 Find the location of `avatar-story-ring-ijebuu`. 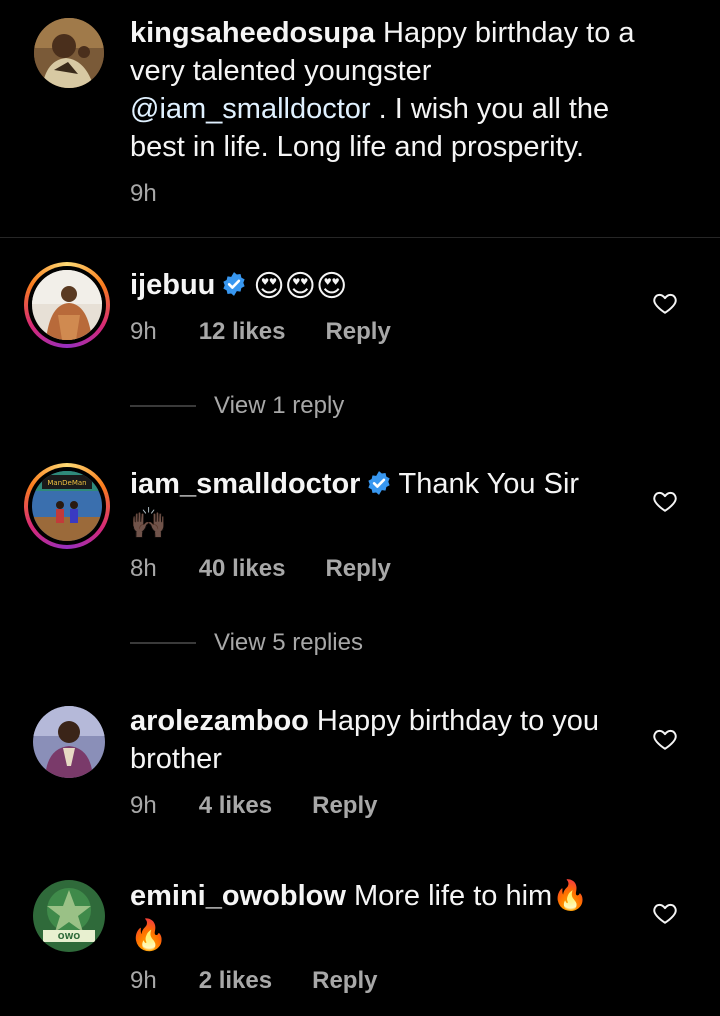

avatar-story-ring-ijebuu is located at coordinates (67, 305).